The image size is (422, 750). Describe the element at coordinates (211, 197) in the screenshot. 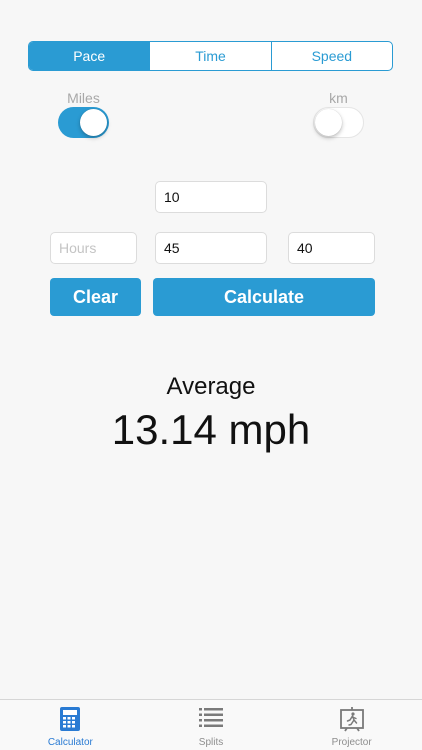

I see `distance-input` at that location.